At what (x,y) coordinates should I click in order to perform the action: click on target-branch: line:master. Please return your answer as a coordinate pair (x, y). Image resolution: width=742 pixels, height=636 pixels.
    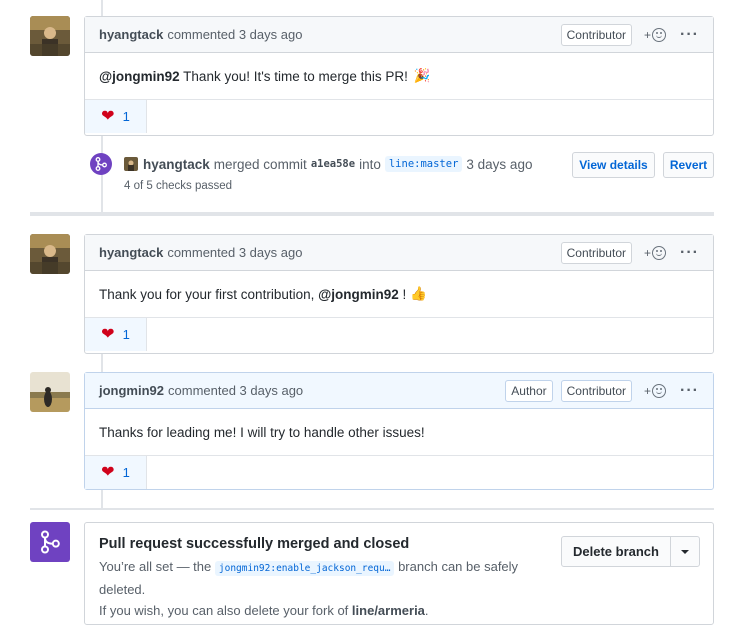
    Looking at the image, I should click on (423, 164).